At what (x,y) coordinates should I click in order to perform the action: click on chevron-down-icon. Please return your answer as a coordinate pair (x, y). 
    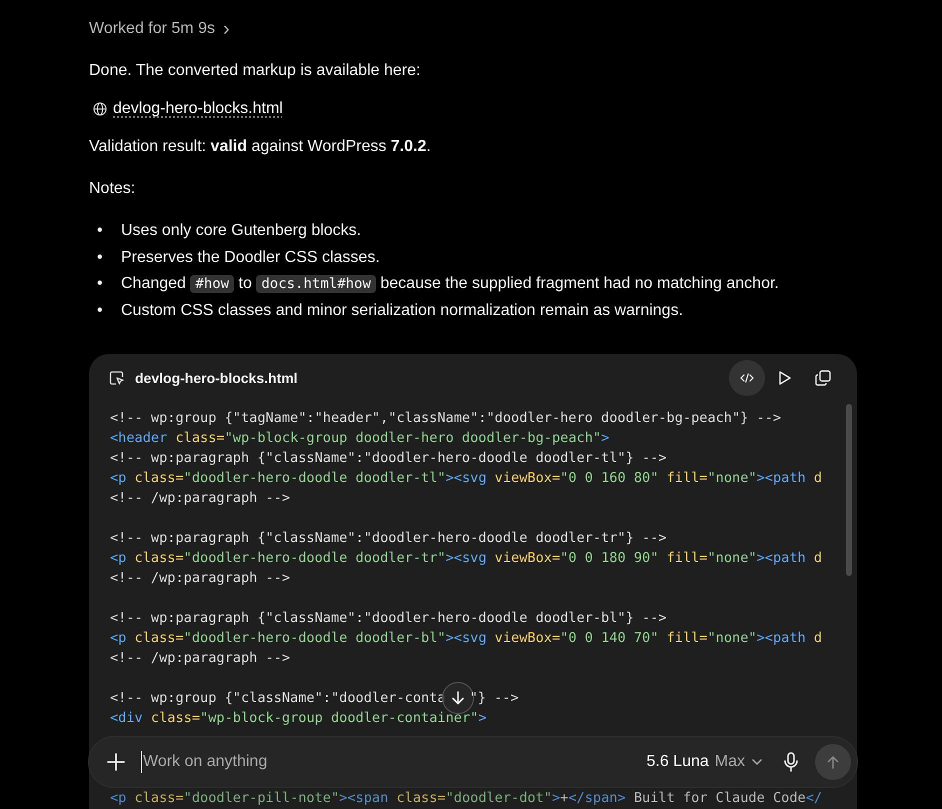
    Looking at the image, I should click on (757, 762).